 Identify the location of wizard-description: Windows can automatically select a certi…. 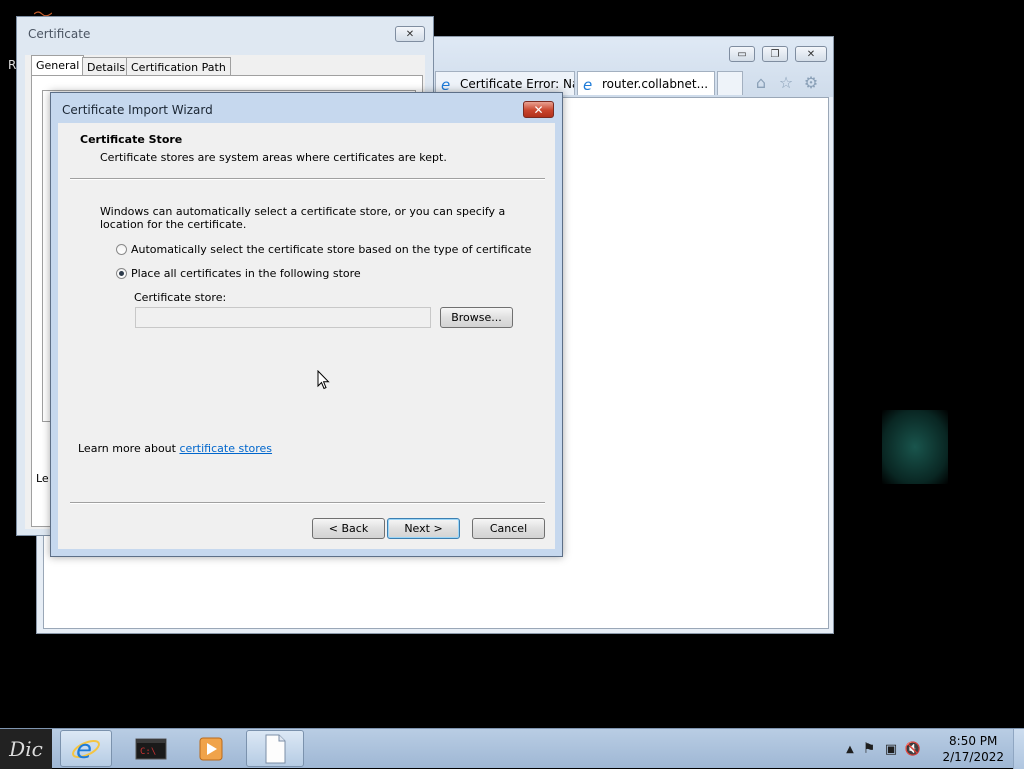
(303, 218).